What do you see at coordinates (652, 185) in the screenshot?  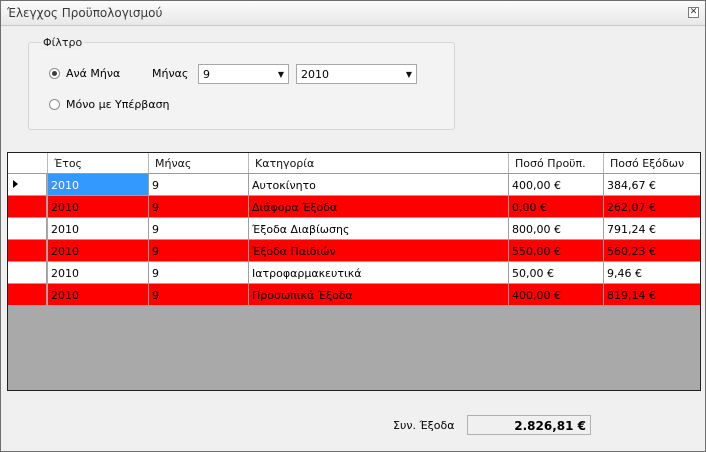 I see `cell-expenses: 384,67 €` at bounding box center [652, 185].